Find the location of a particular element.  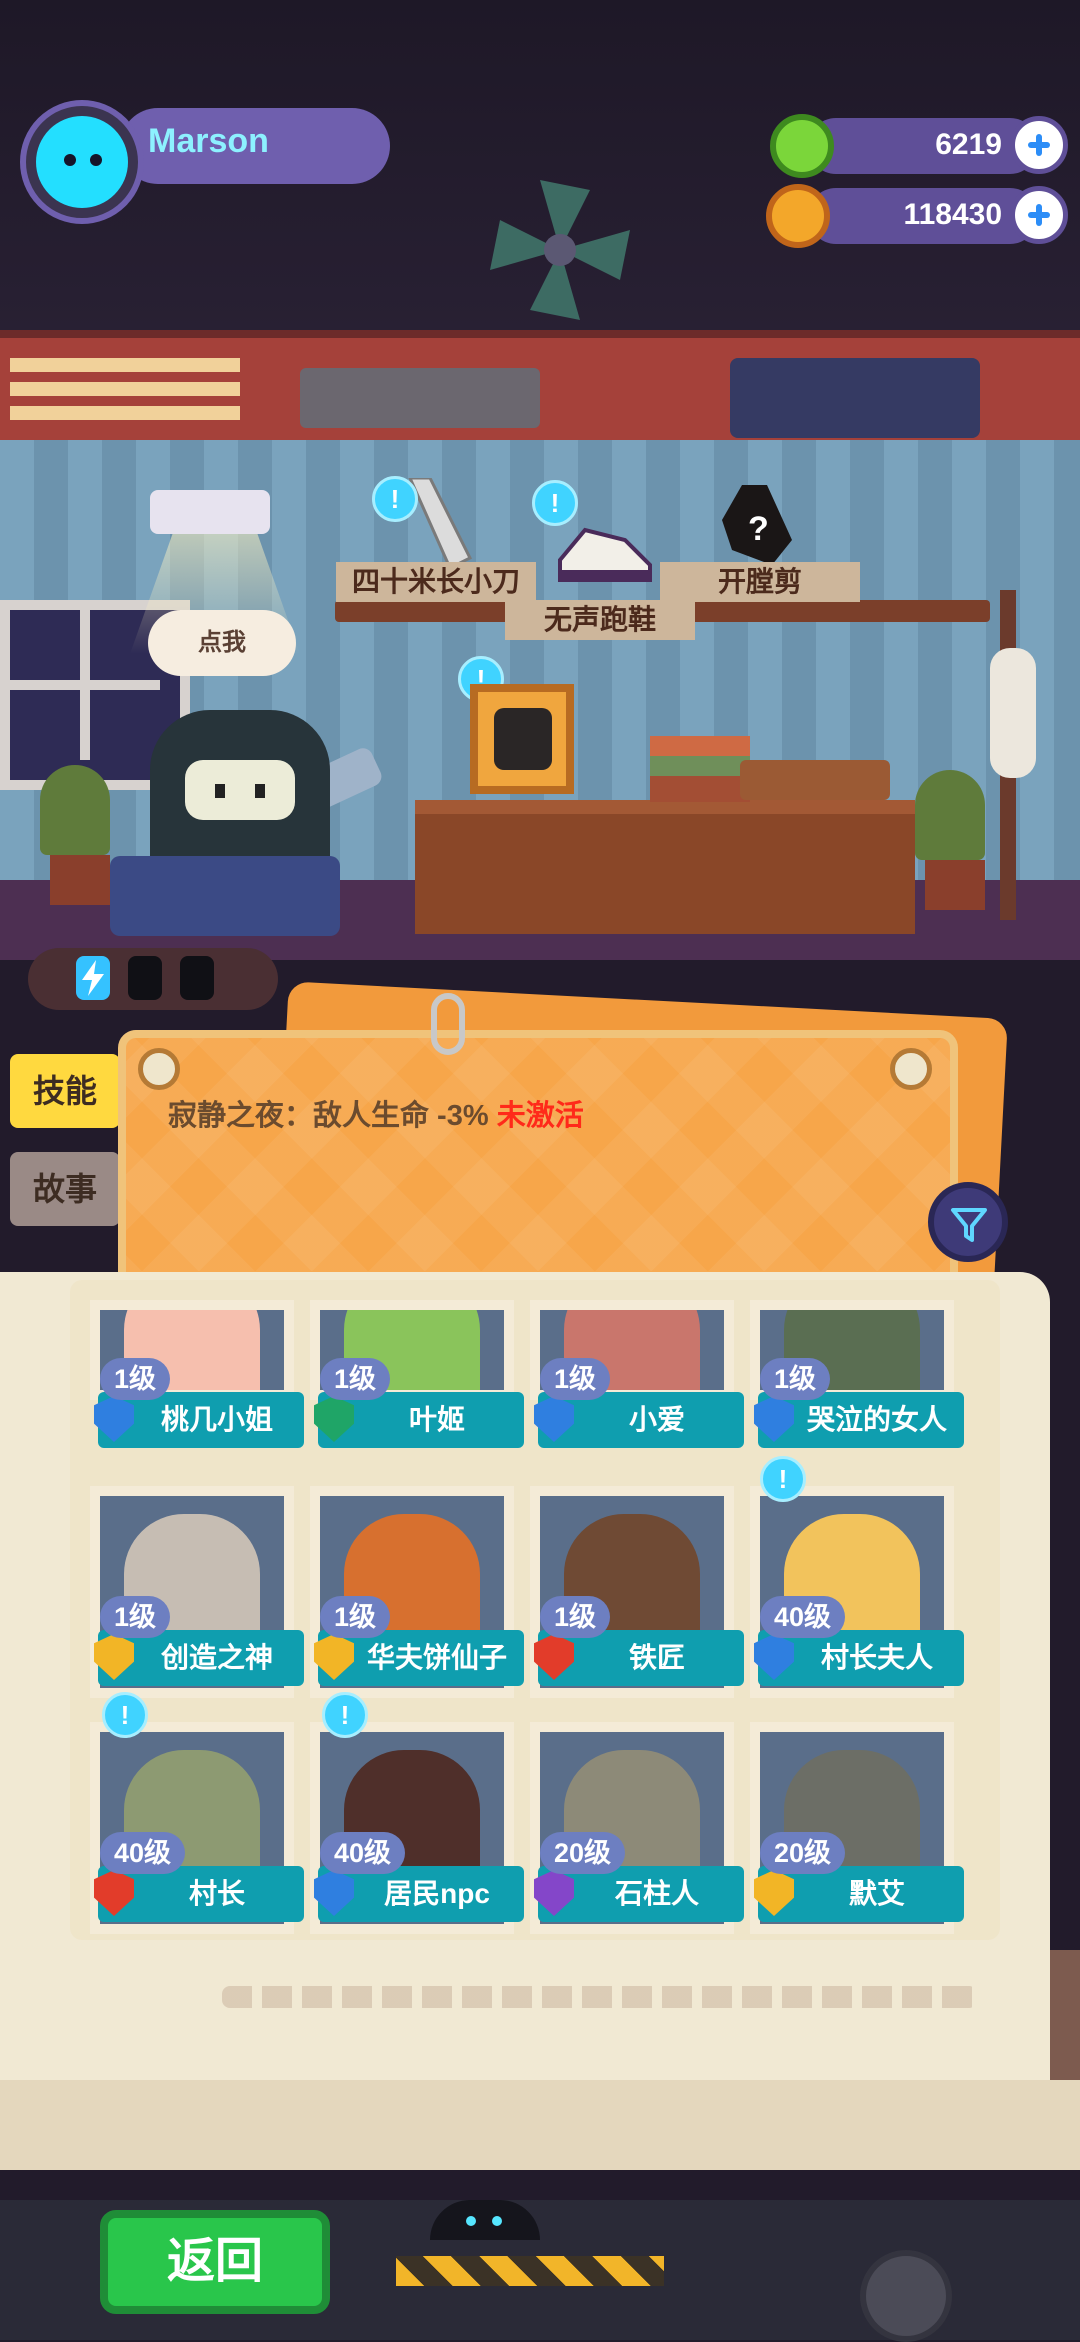

character-name: 桃几小姐 is located at coordinates (216, 1419).